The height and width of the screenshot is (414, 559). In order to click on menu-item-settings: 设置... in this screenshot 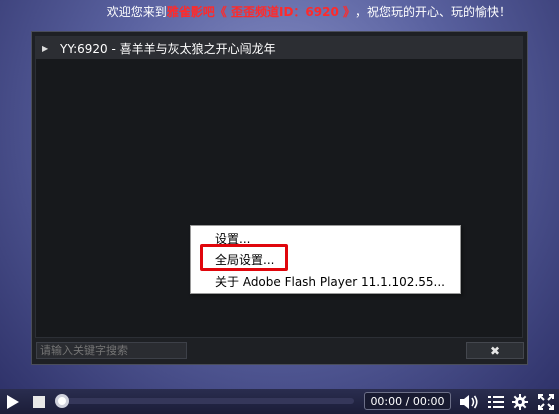, I will do `click(232, 238)`.